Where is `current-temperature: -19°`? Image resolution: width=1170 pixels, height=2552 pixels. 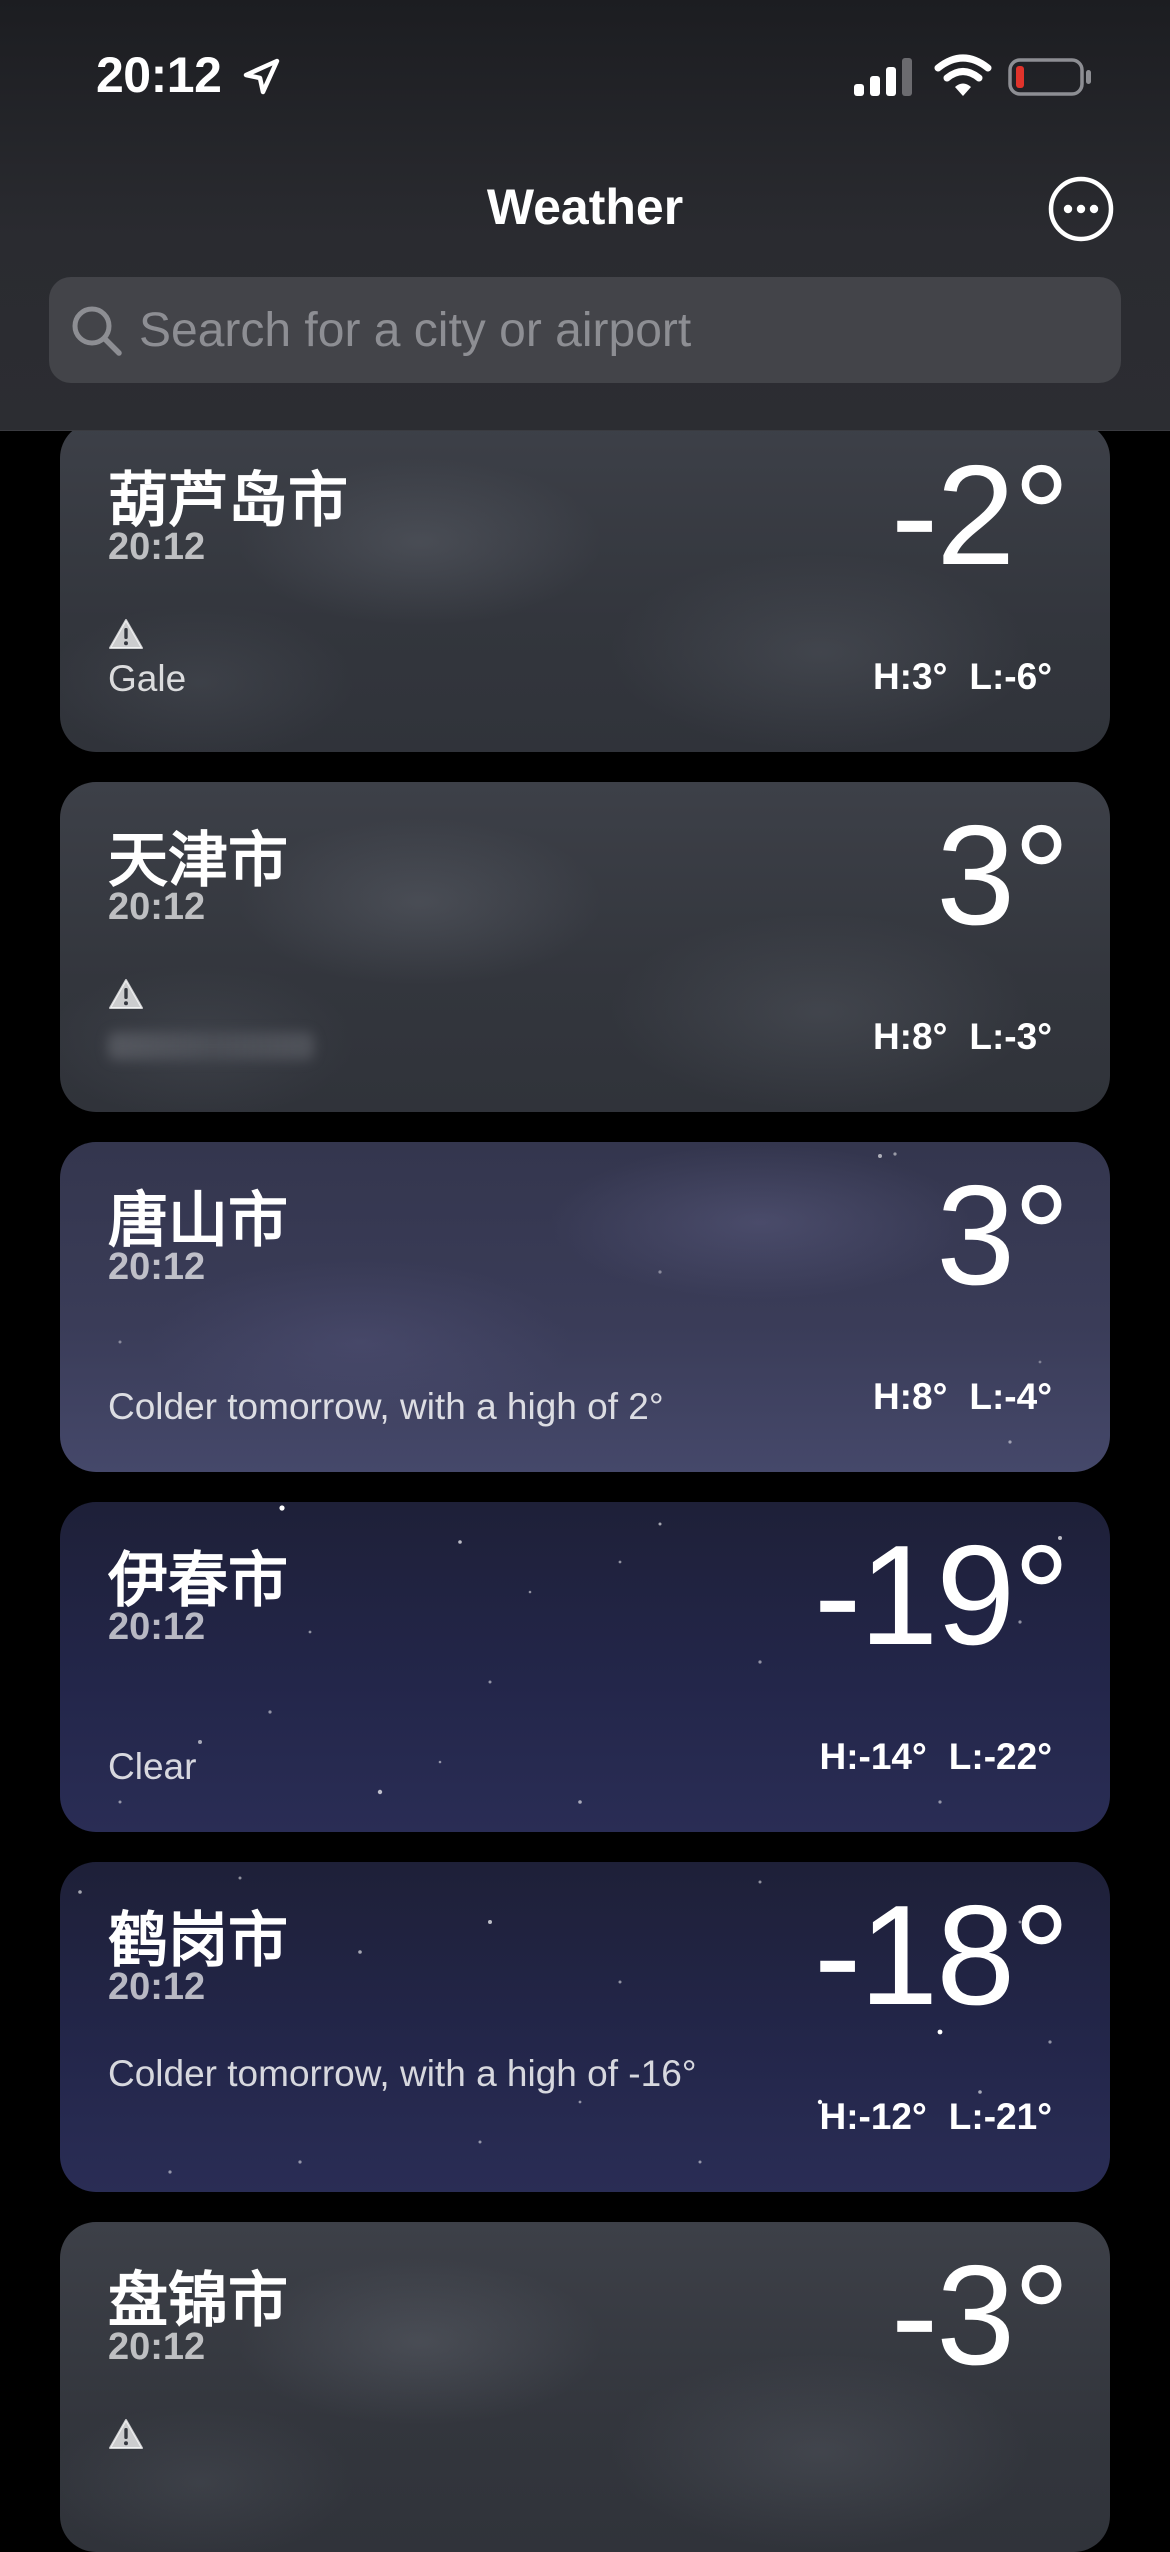 current-temperature: -19° is located at coordinates (941, 1595).